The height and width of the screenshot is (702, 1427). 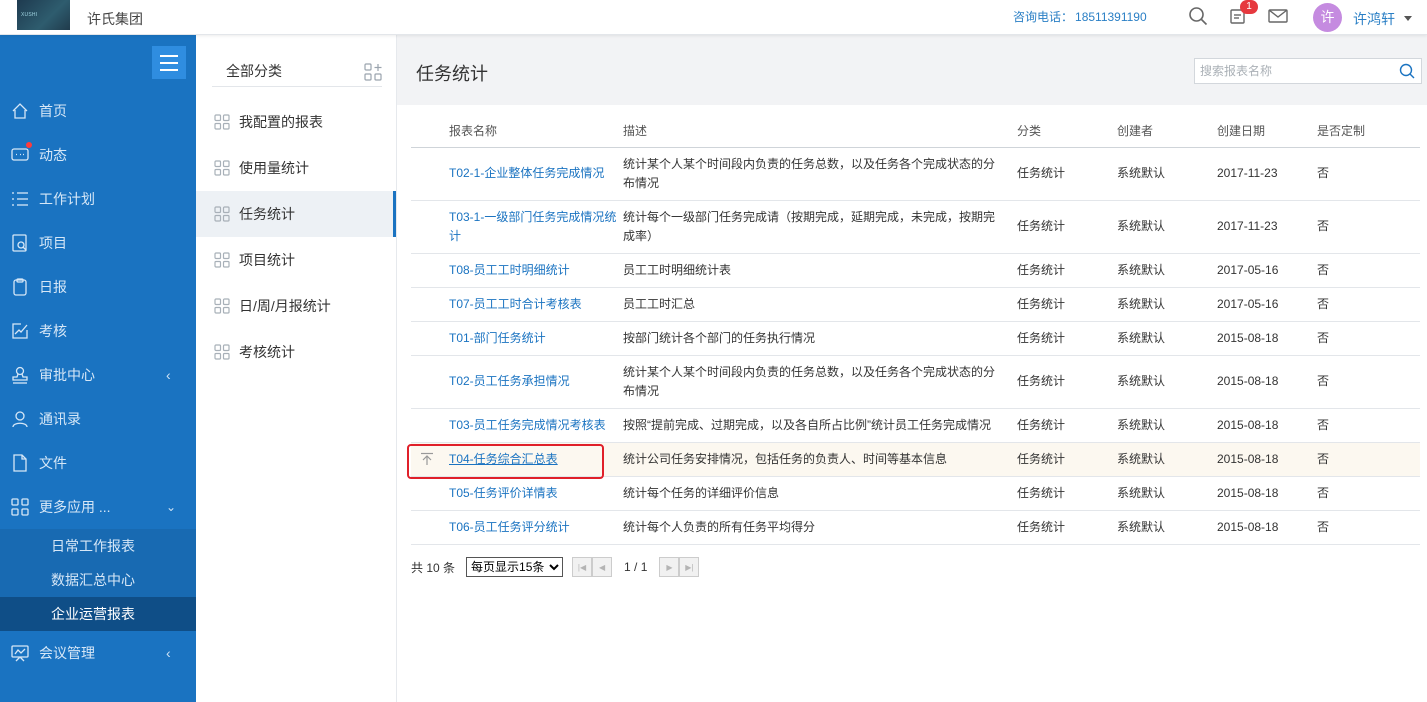 I want to click on report-link: T03-员工任务完成情况考核表, so click(x=527, y=425).